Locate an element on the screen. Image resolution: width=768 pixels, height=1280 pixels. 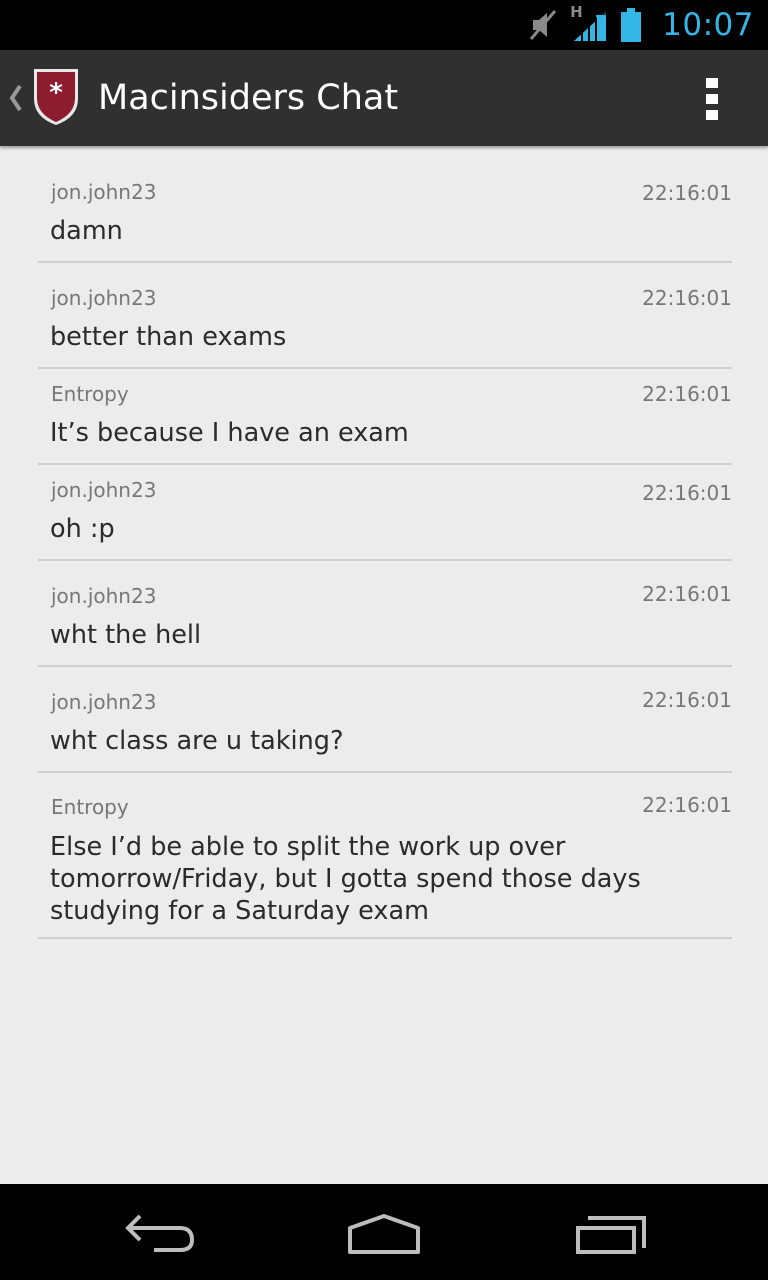
message-text: damn is located at coordinates (86, 231).